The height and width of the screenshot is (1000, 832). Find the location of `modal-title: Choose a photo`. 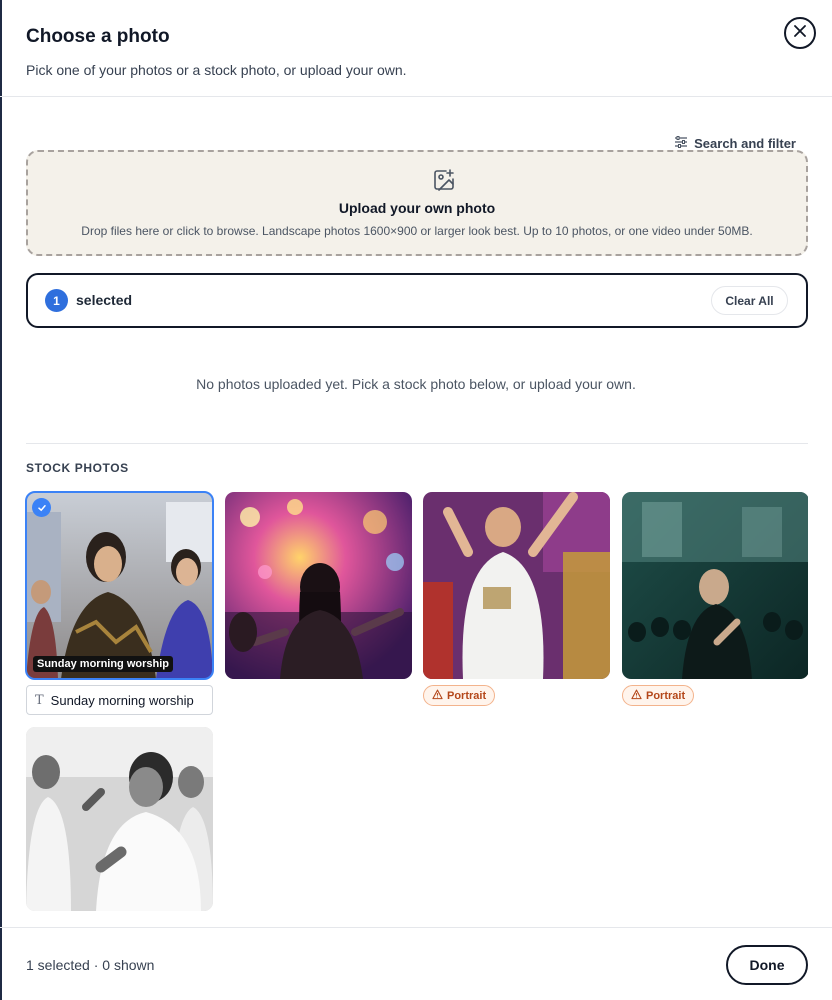

modal-title: Choose a photo is located at coordinates (98, 36).